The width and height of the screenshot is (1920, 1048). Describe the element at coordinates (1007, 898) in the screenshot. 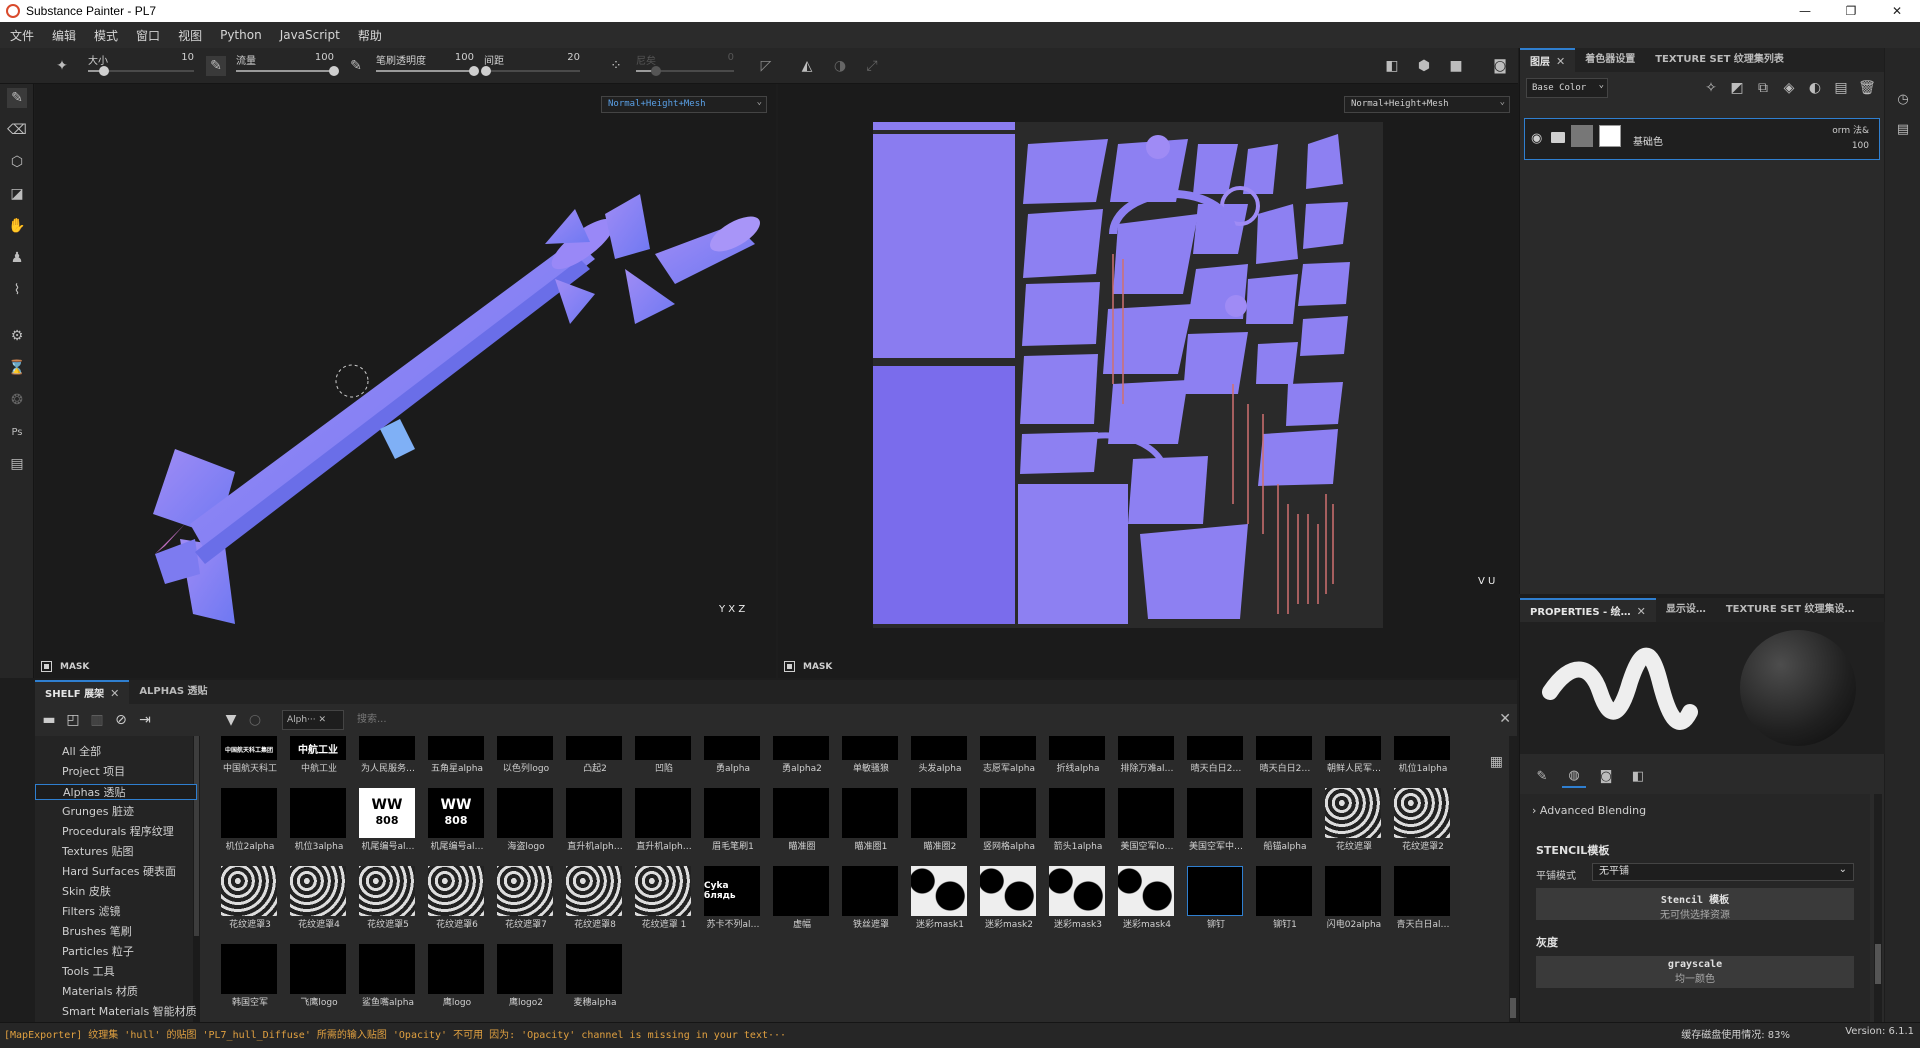

I see `shelf-item: 迷彩mask2` at that location.